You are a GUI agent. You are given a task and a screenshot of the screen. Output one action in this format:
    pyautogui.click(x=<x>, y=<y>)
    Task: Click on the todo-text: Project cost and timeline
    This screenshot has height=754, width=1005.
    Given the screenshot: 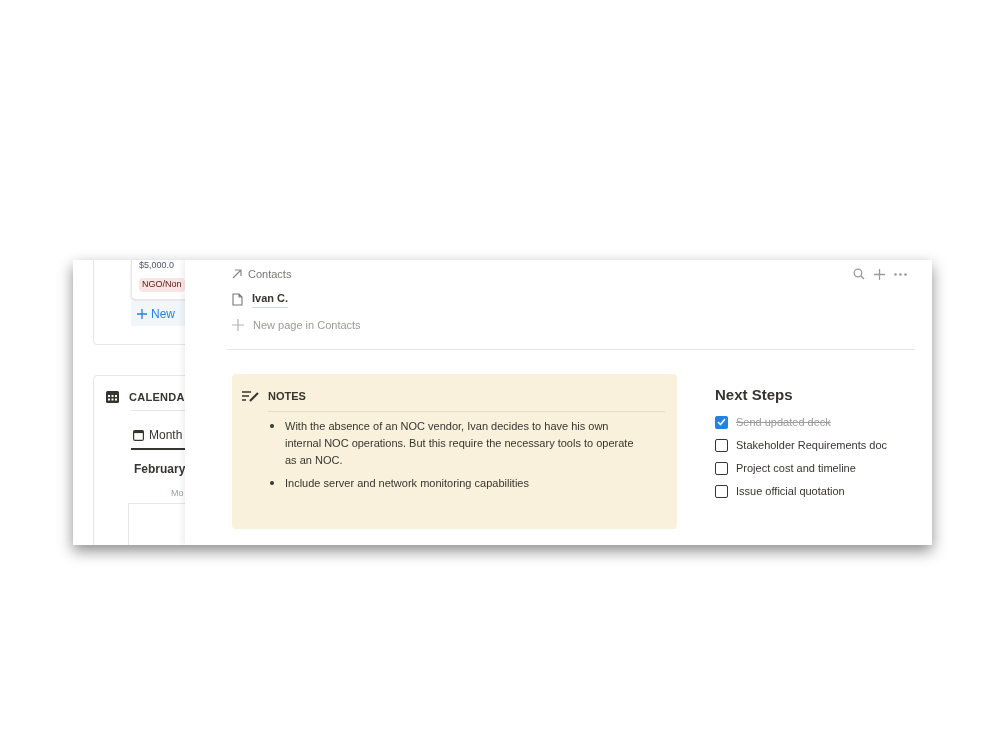 What is the action you would take?
    pyautogui.click(x=796, y=468)
    